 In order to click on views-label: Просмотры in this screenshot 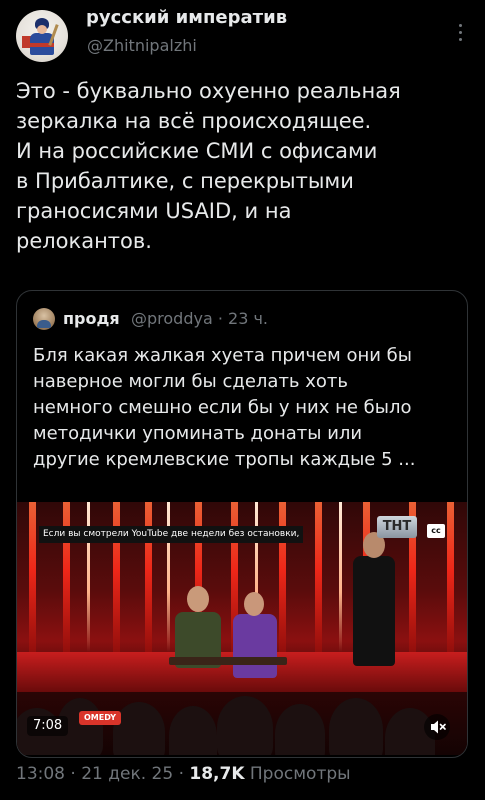, I will do `click(297, 774)`.